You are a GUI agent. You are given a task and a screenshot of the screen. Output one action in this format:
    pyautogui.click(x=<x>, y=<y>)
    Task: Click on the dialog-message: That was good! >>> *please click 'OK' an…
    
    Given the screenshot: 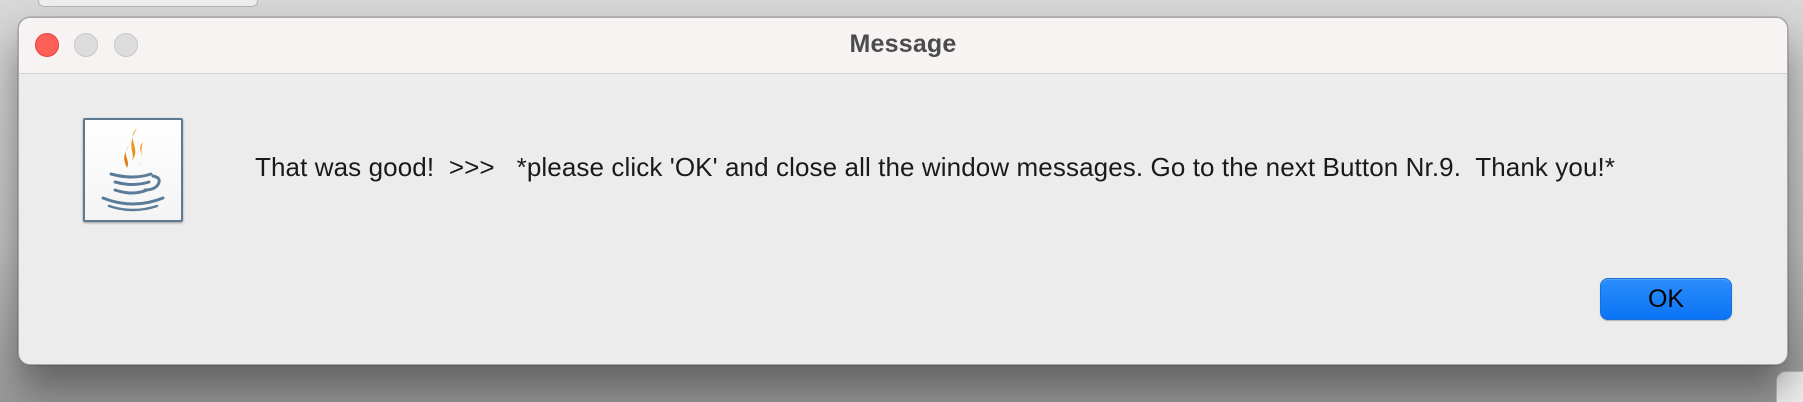 What is the action you would take?
    pyautogui.click(x=935, y=167)
    